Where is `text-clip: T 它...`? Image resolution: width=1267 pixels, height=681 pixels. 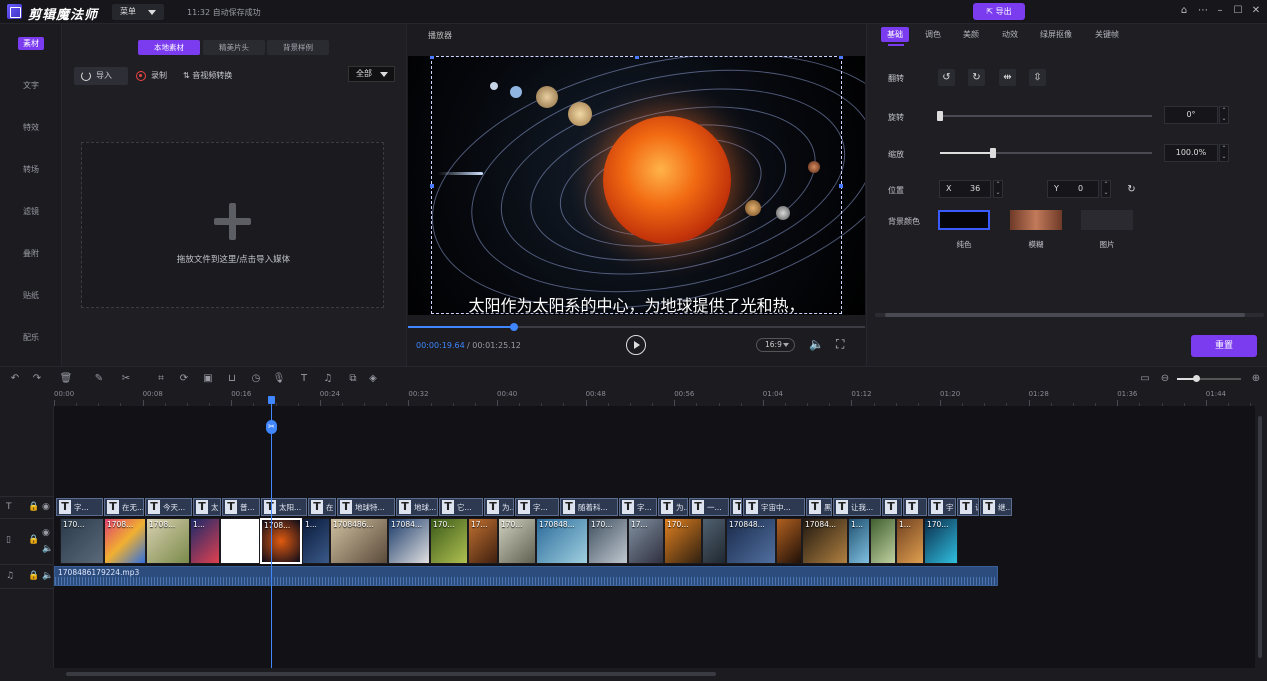 text-clip: T 它... is located at coordinates (461, 507).